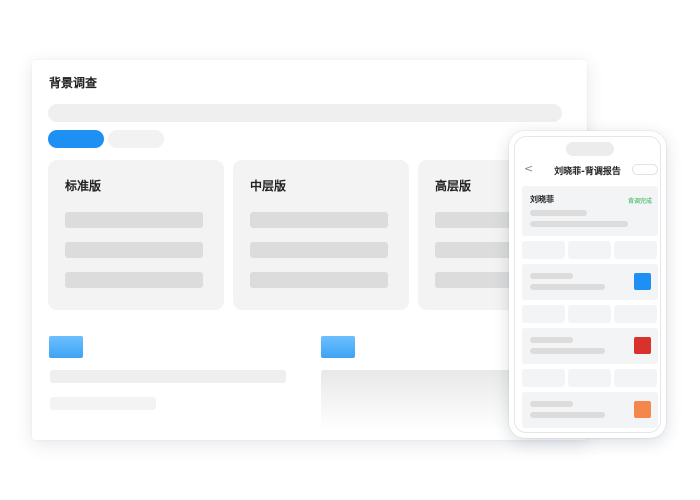 Image resolution: width=700 pixels, height=500 pixels. What do you see at coordinates (73, 83) in the screenshot?
I see `page-title: 背景调查` at bounding box center [73, 83].